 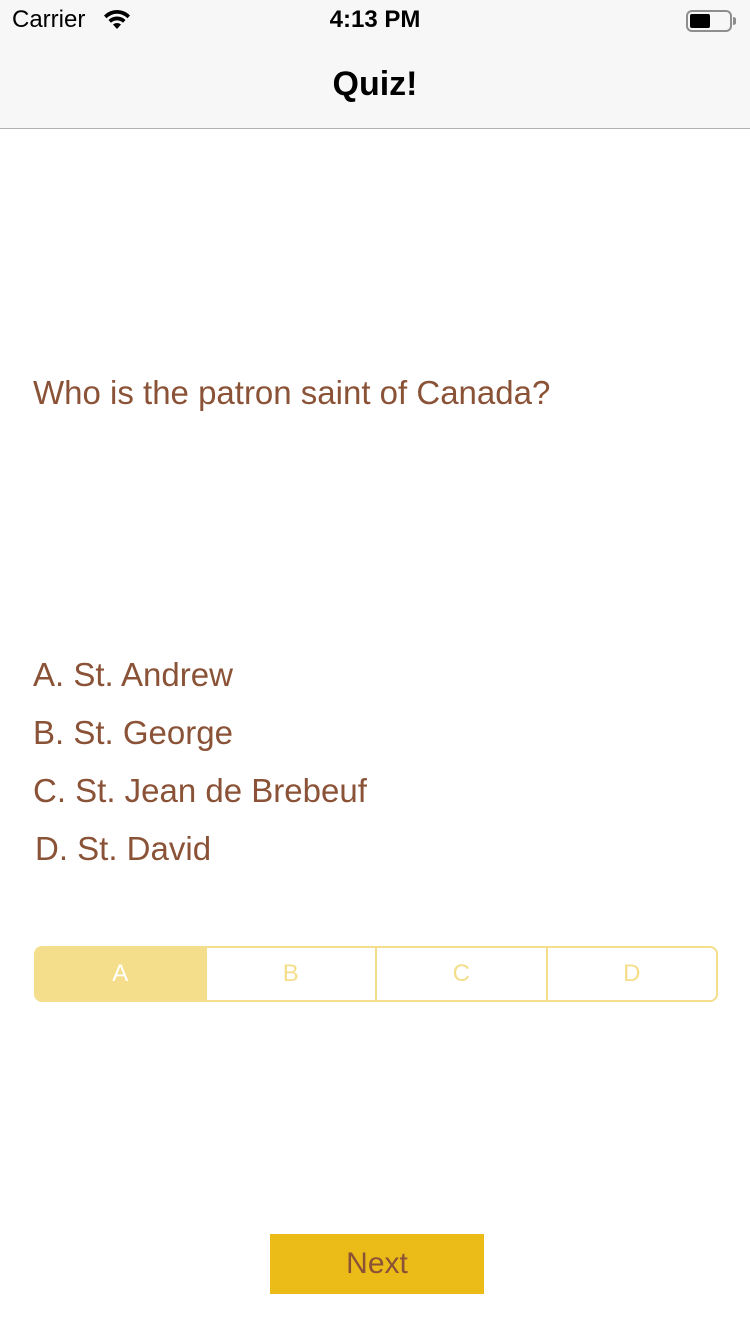 I want to click on navigation-bar: Quiz!, so click(x=375, y=84).